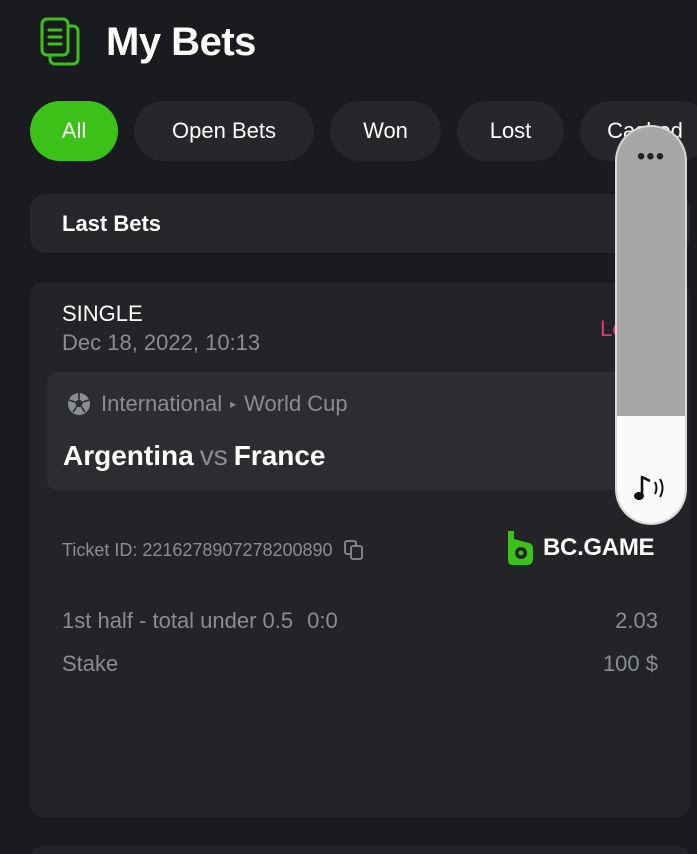  I want to click on ticket-id: Ticket ID: 2216278907278200890, so click(213, 550).